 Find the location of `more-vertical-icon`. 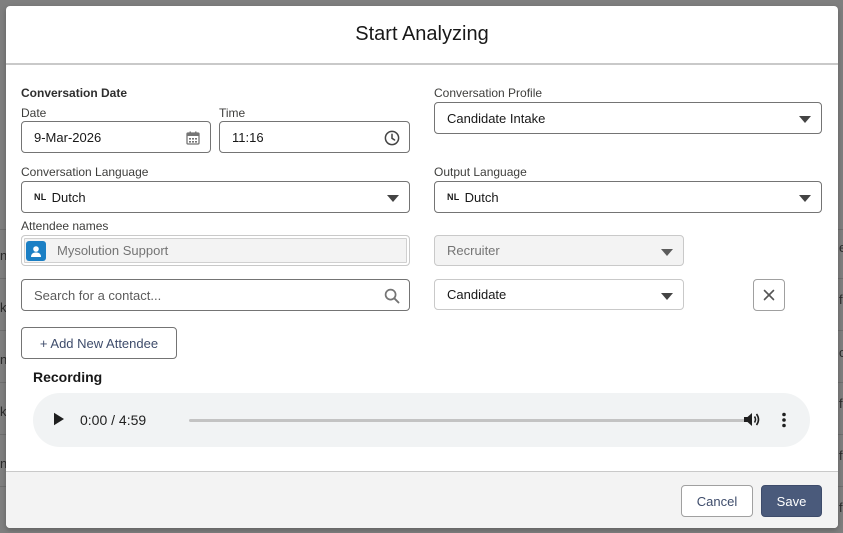

more-vertical-icon is located at coordinates (784, 422).